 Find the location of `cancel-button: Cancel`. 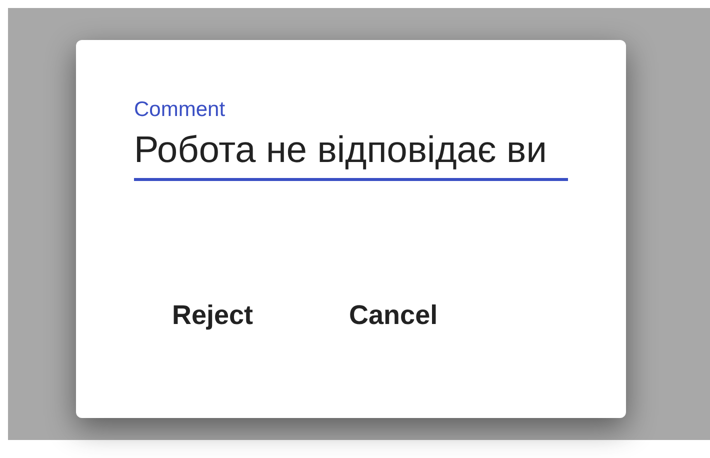

cancel-button: Cancel is located at coordinates (393, 315).